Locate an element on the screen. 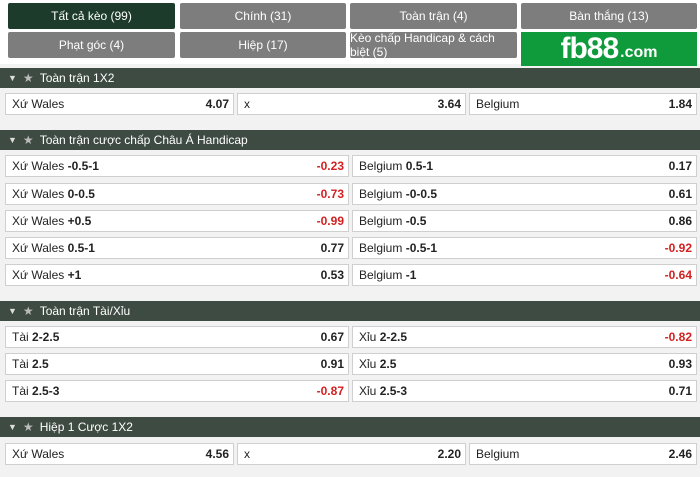  odds-cell: Xứ Wales +1 0.53 is located at coordinates (177, 275).